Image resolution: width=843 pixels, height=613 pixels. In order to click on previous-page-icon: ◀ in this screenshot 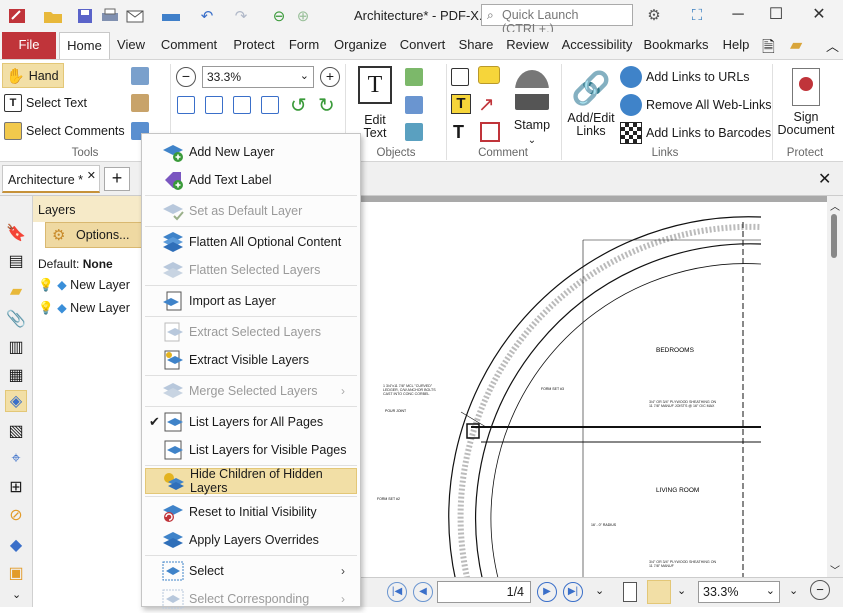, I will do `click(423, 592)`.